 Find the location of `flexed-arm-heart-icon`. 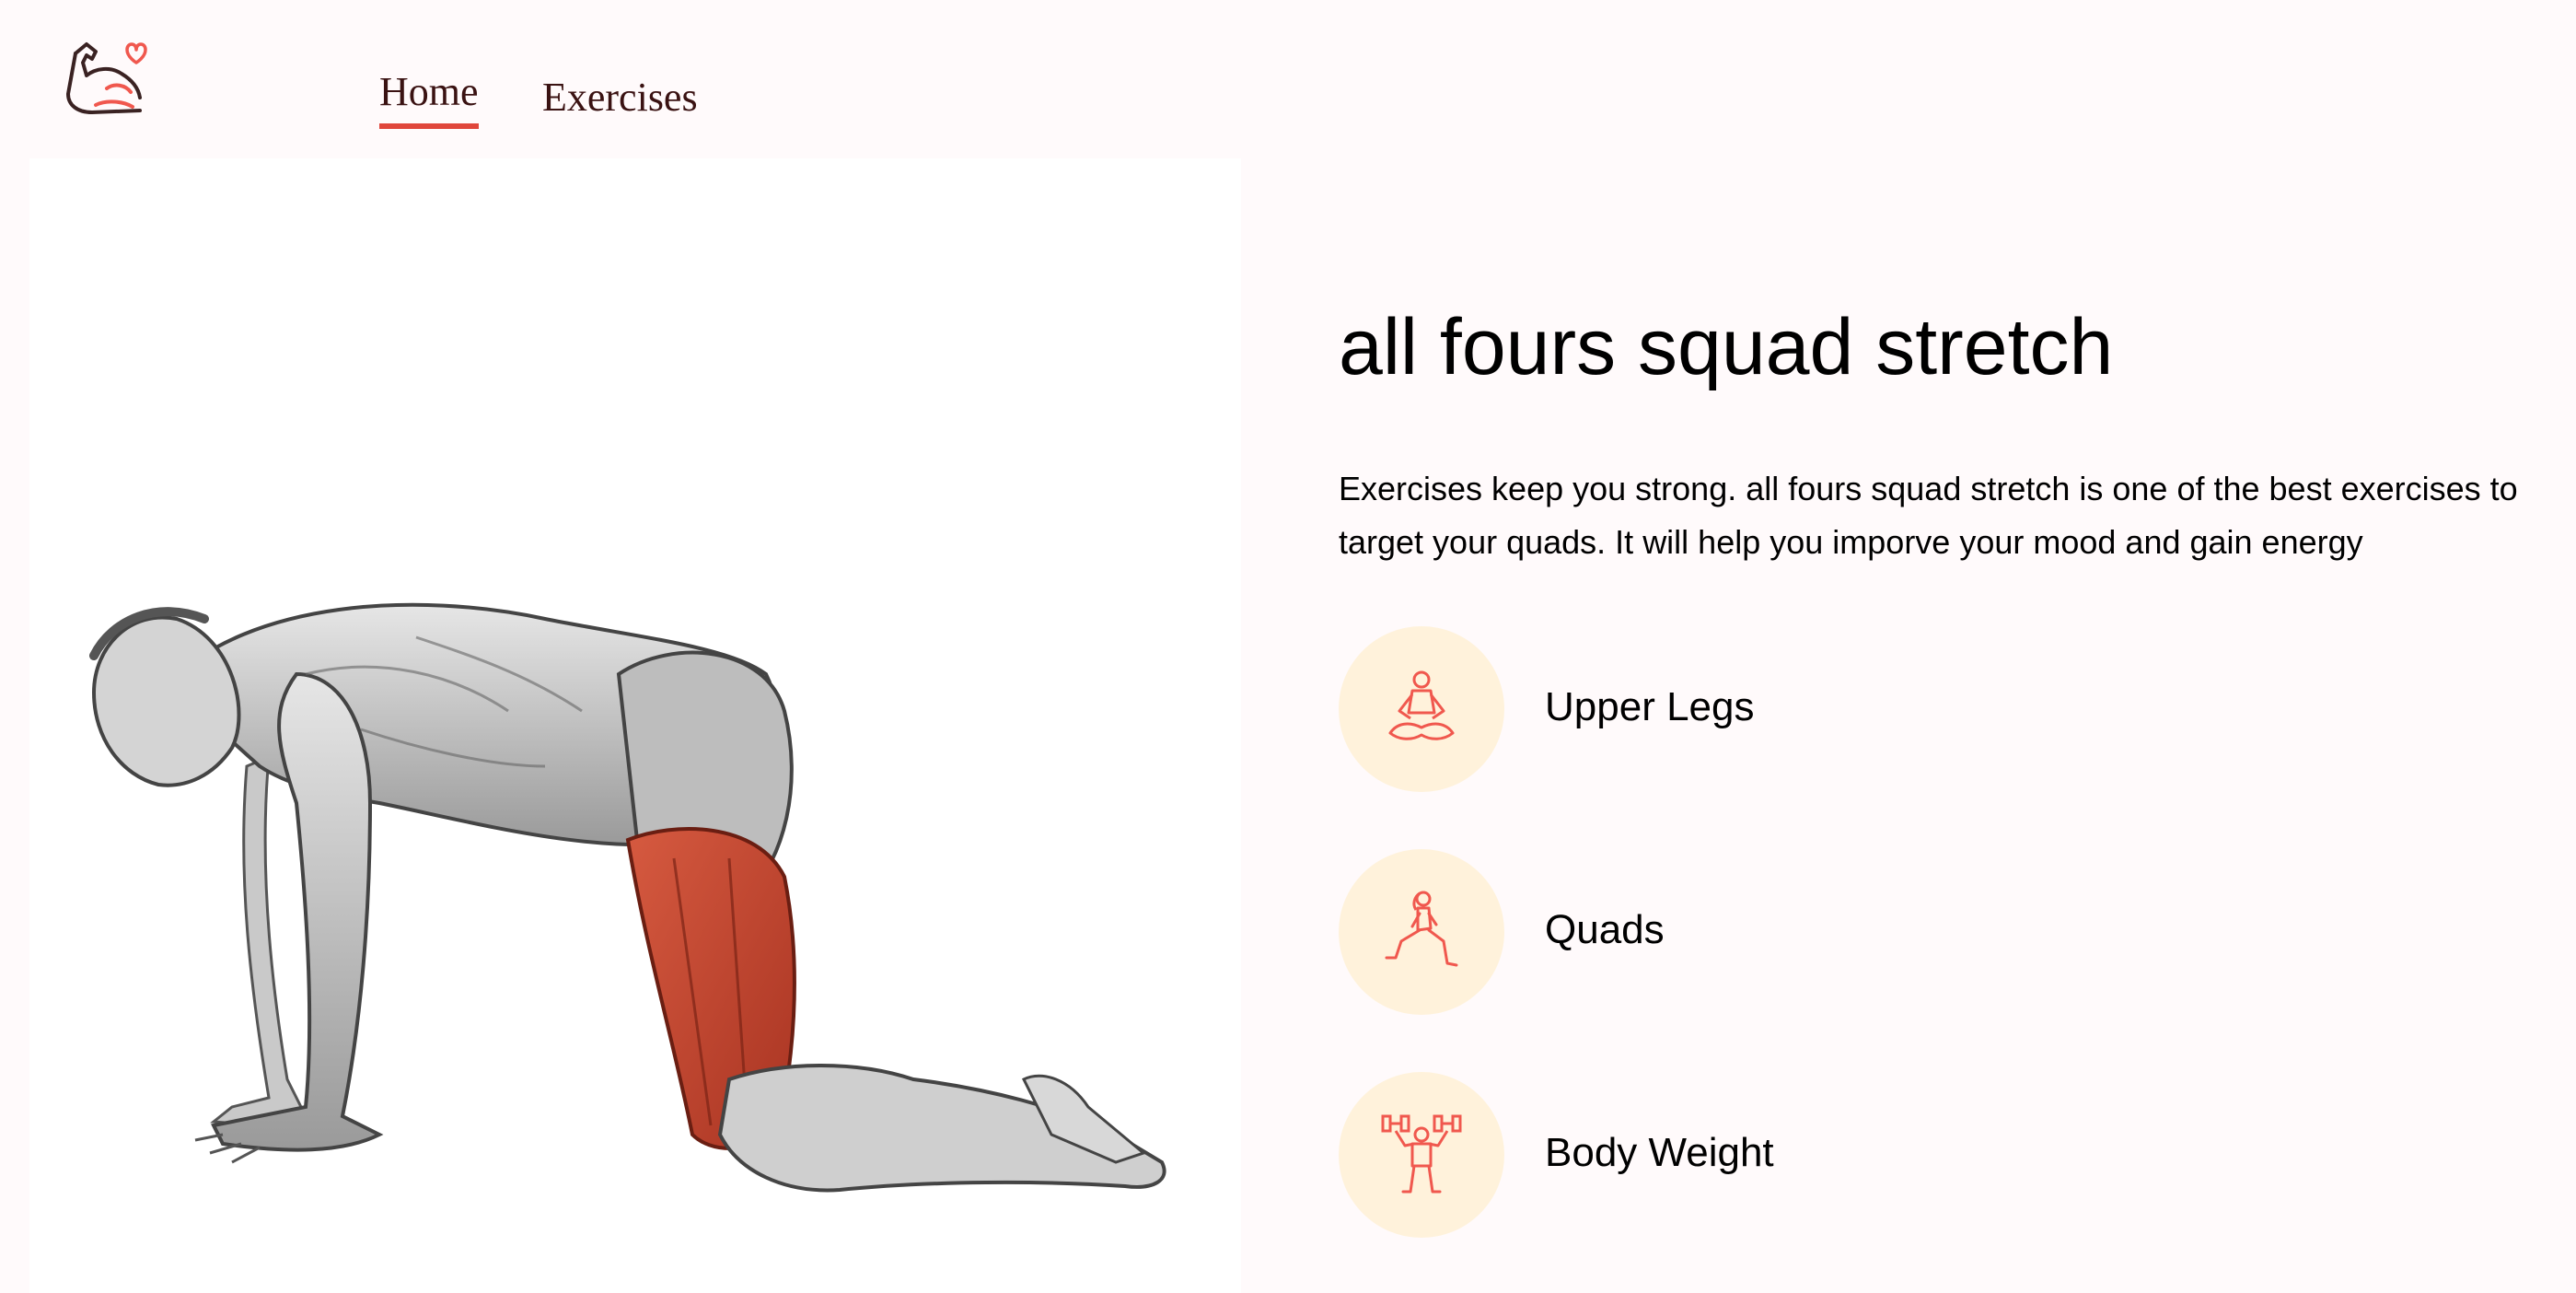

flexed-arm-heart-icon is located at coordinates (106, 78).